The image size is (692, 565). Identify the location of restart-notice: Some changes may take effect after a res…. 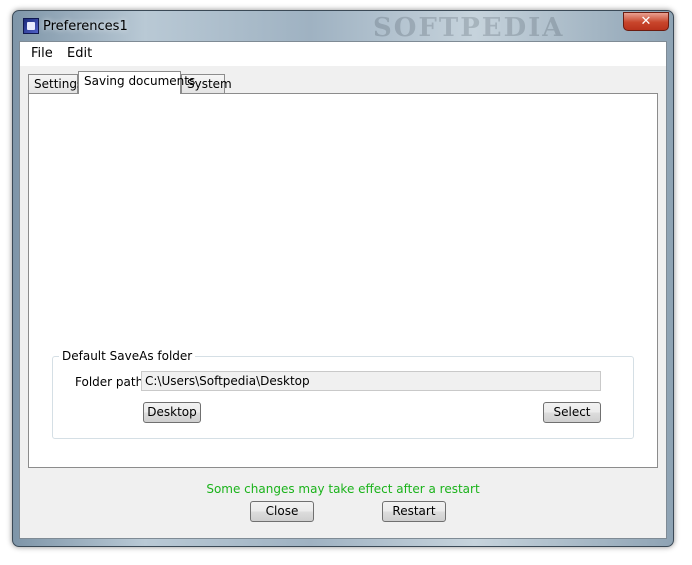
(343, 489).